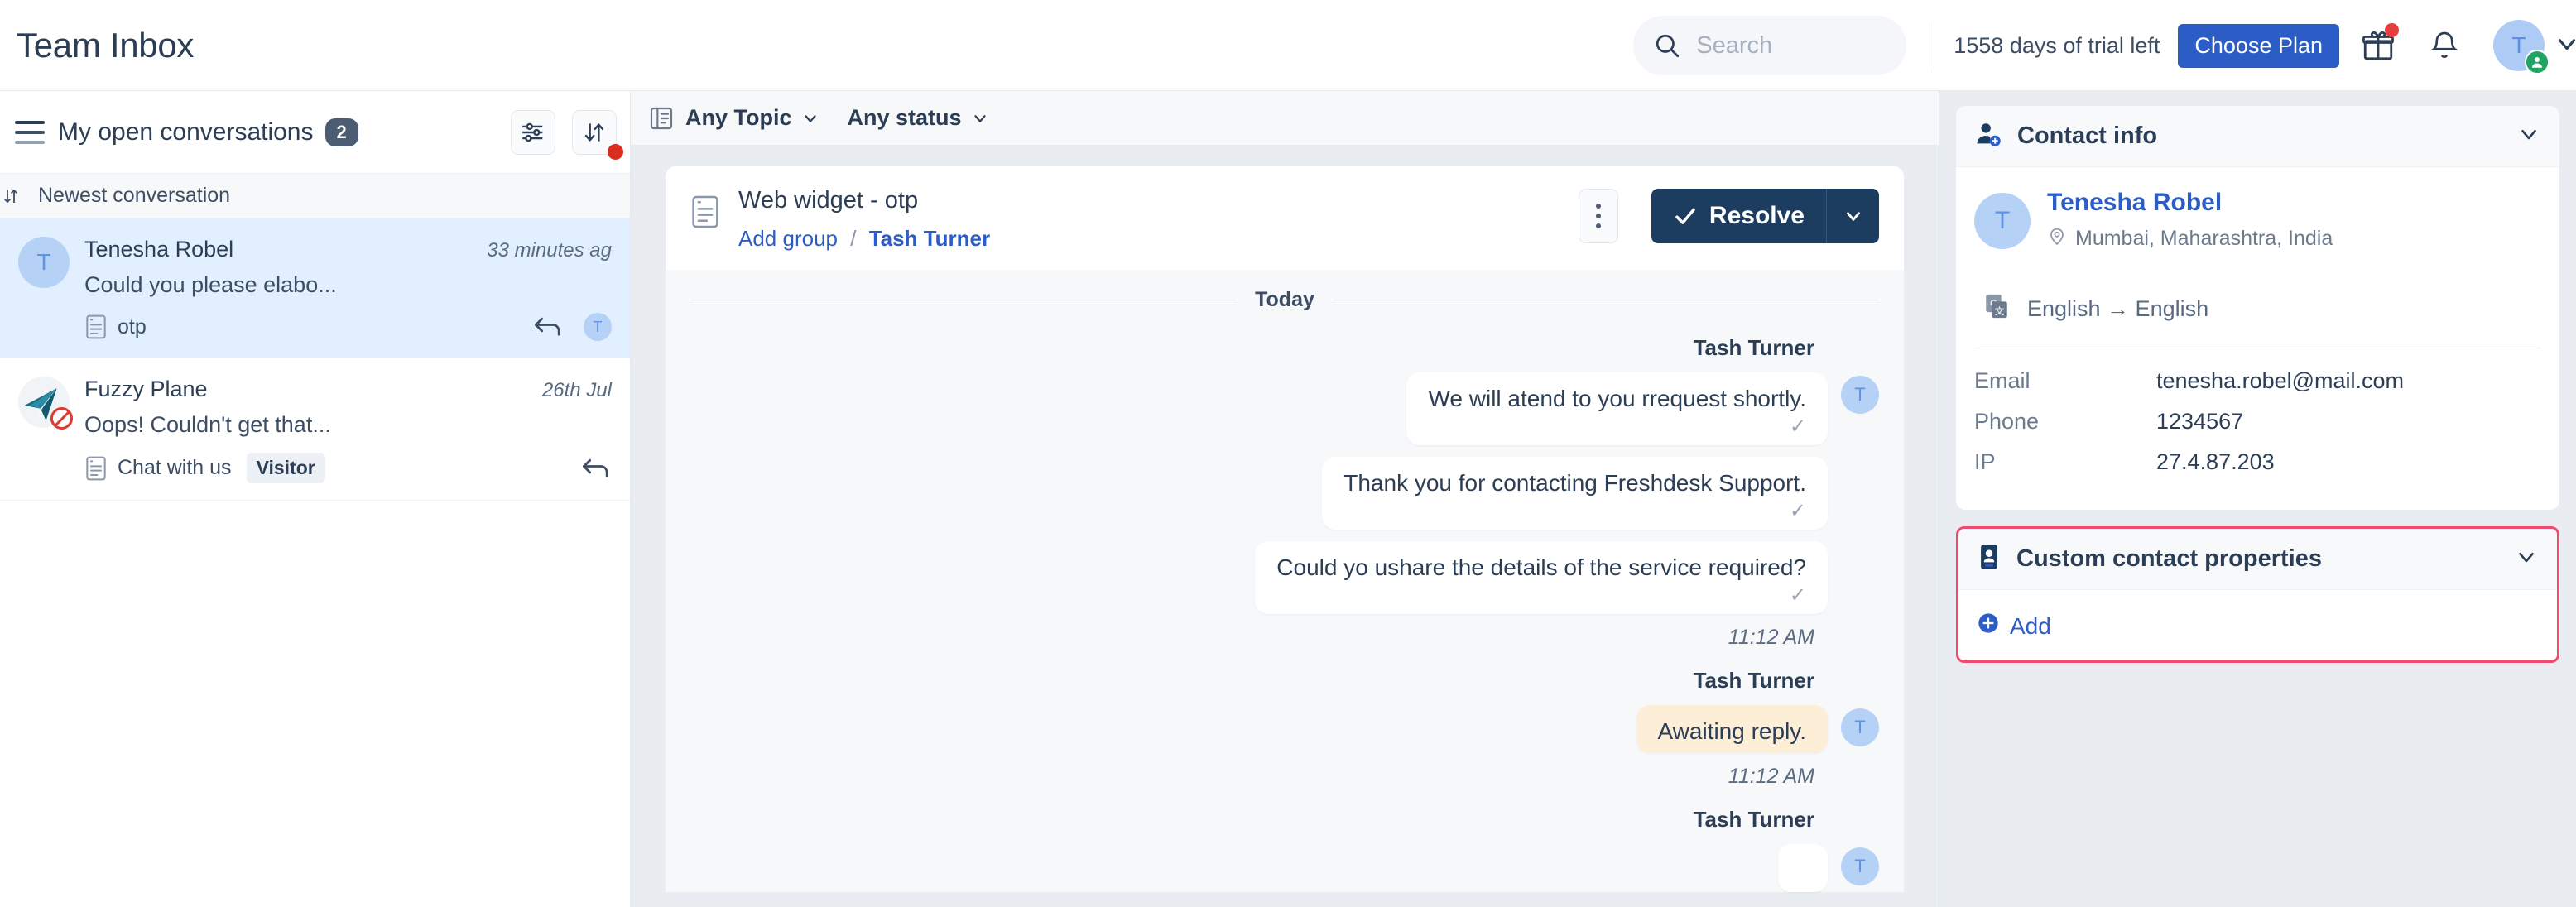  What do you see at coordinates (2118, 308) in the screenshot?
I see `translation-language-text: English → English` at bounding box center [2118, 308].